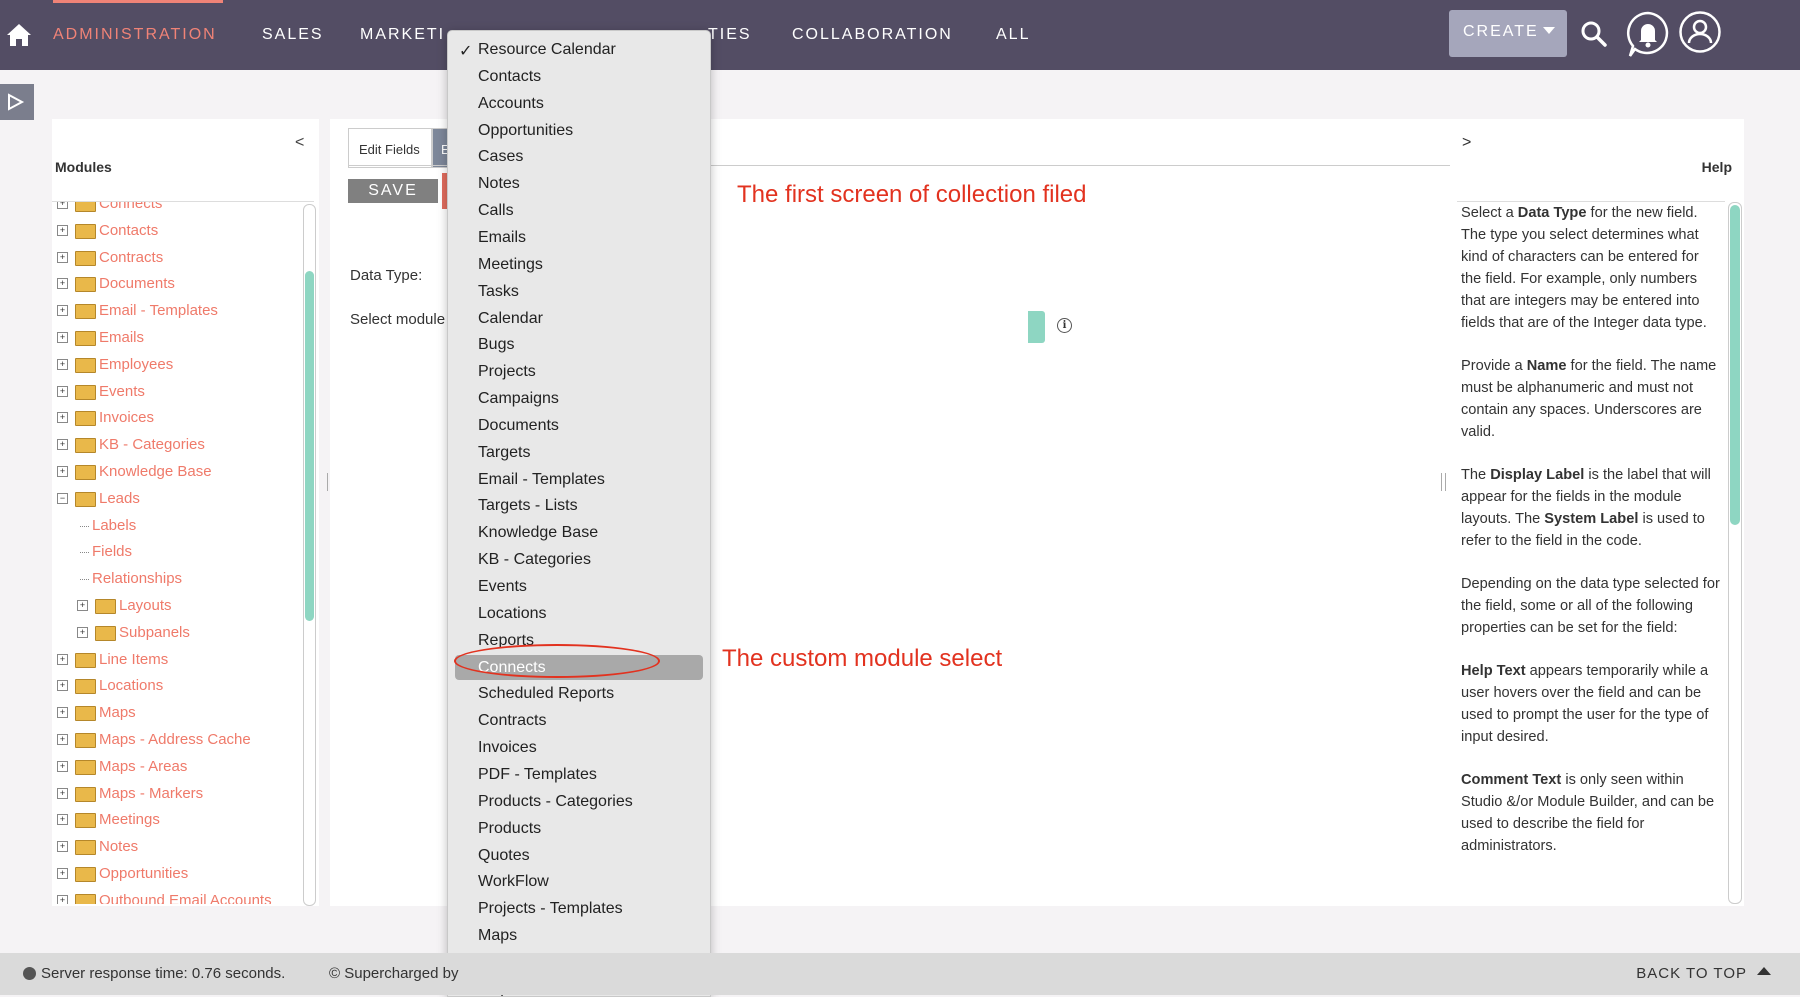 This screenshot has width=1800, height=997. I want to click on dropdown-option: Targets - Lists, so click(579, 506).